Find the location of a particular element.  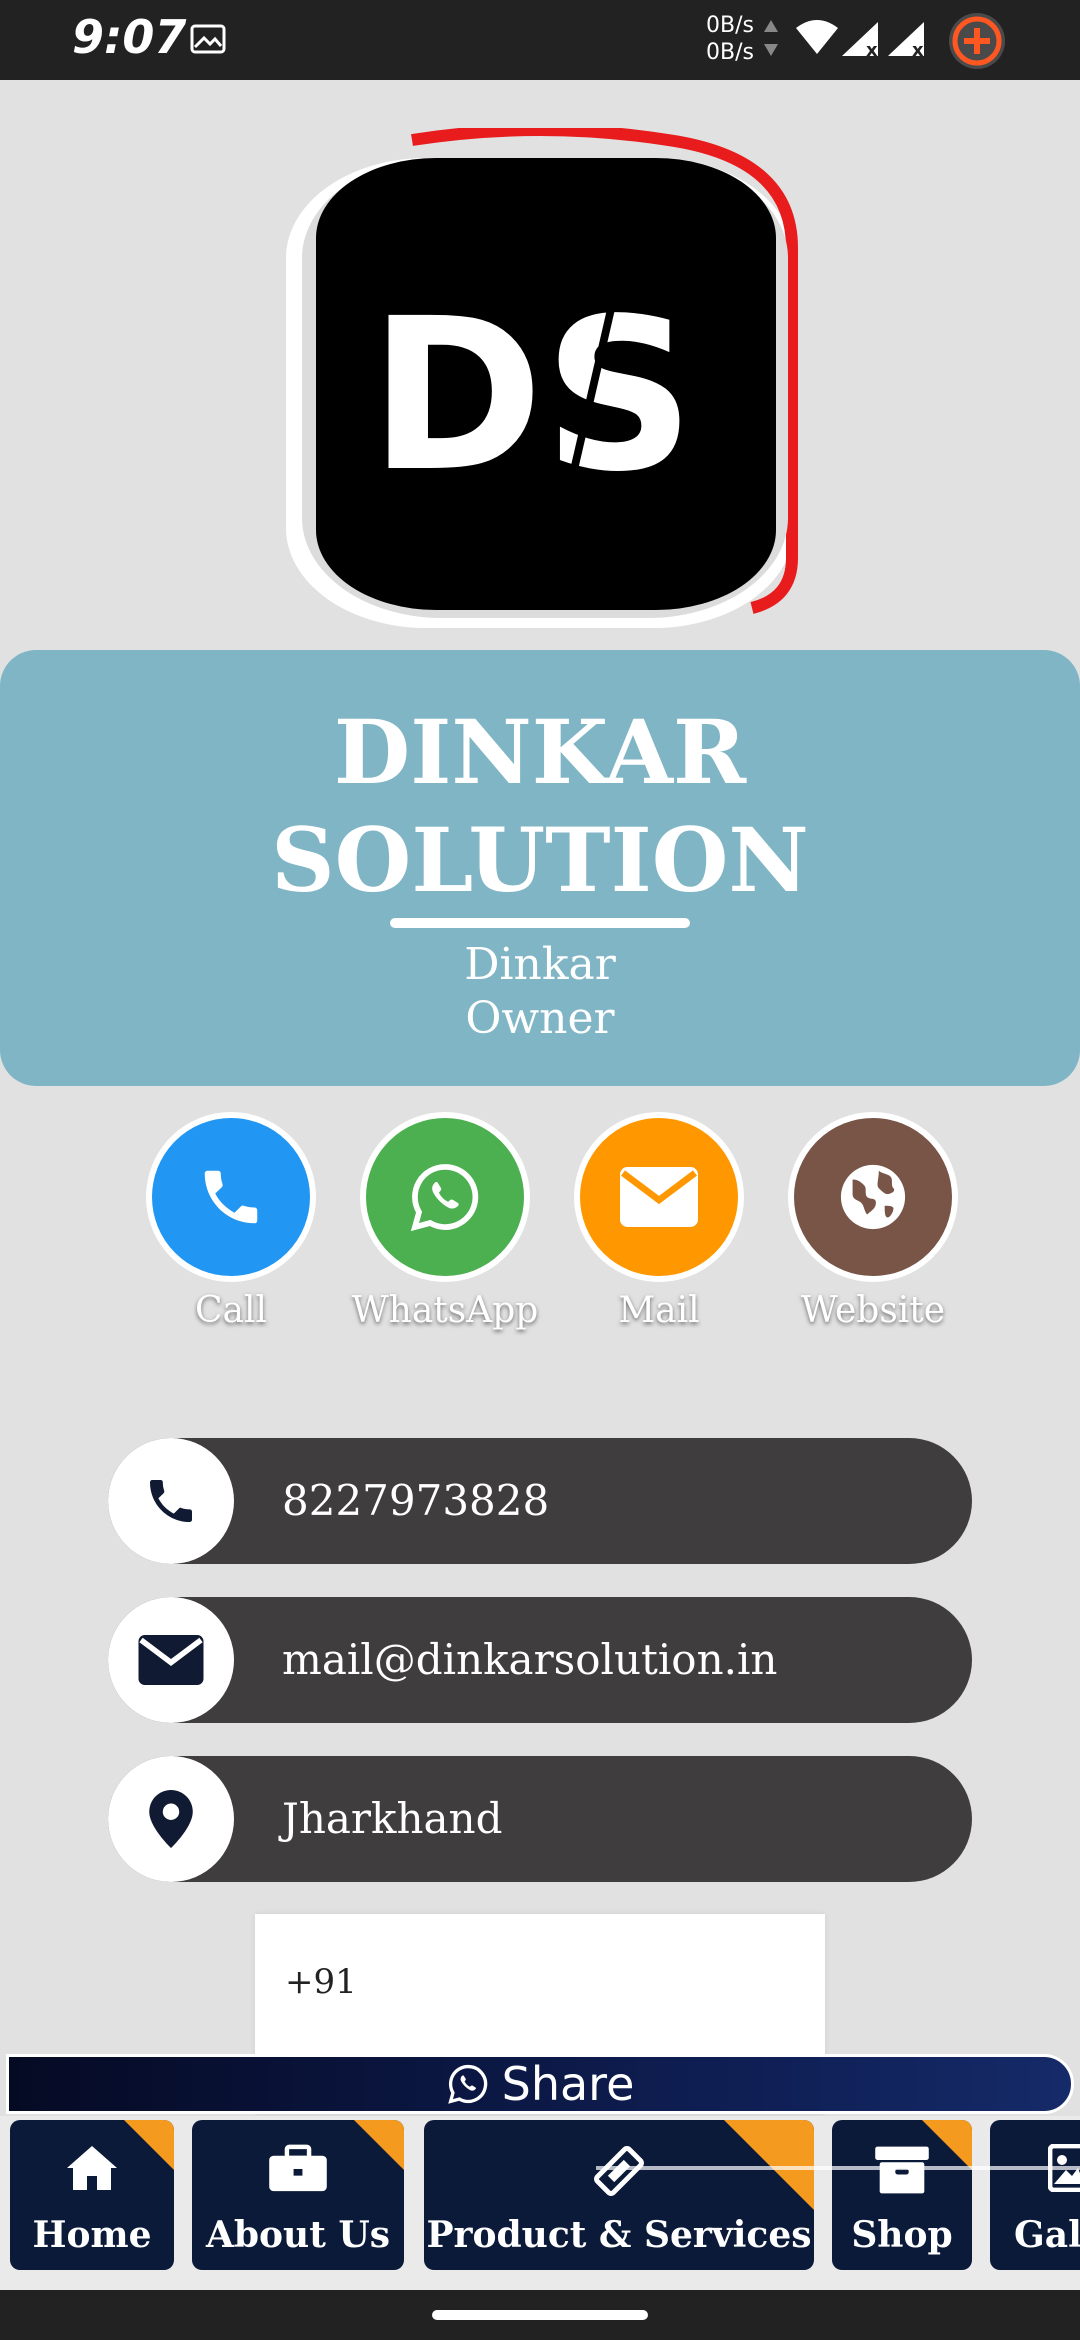

image-icon is located at coordinates (208, 41).